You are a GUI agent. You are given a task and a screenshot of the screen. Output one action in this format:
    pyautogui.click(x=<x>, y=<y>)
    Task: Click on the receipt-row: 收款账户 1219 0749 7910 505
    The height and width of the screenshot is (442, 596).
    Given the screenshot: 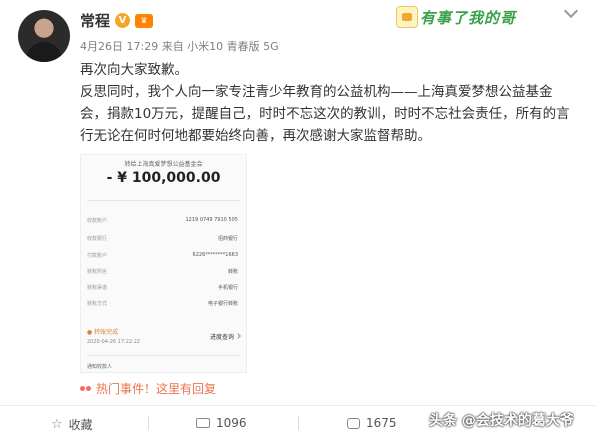 What is the action you would take?
    pyautogui.click(x=162, y=221)
    